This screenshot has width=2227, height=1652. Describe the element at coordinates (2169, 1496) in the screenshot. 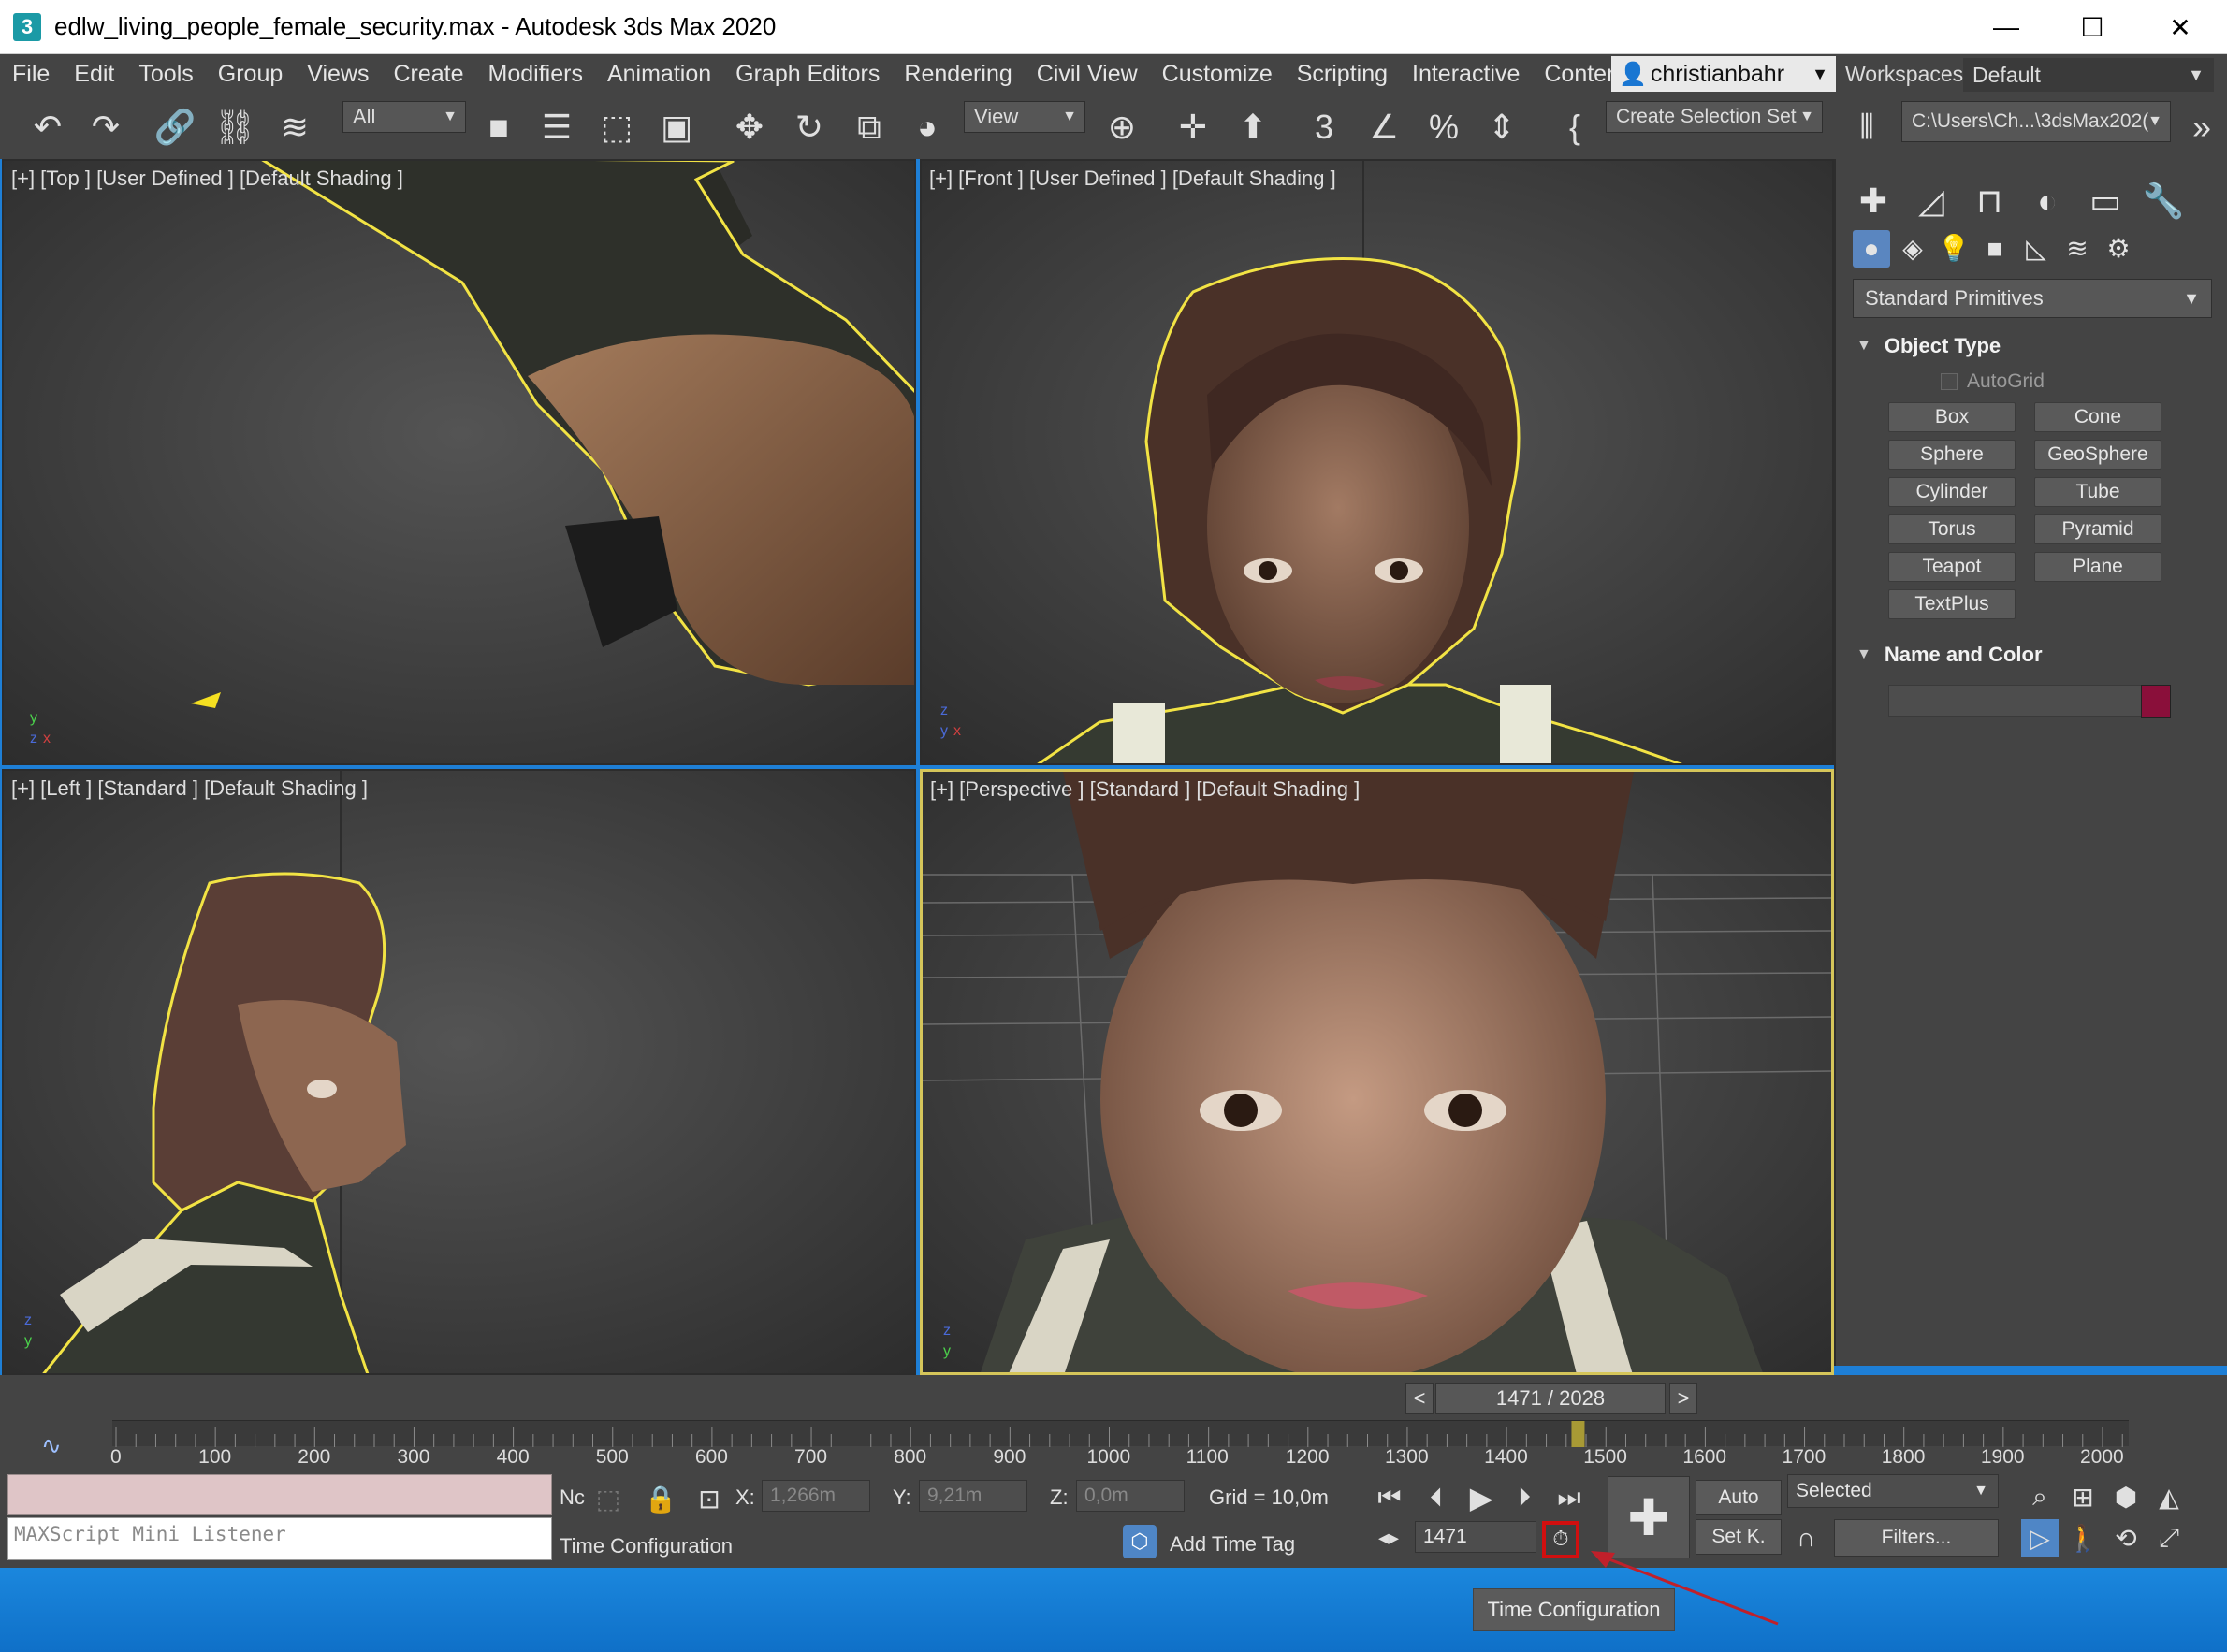

I see `zoom-extents-all-icon: ◭` at that location.